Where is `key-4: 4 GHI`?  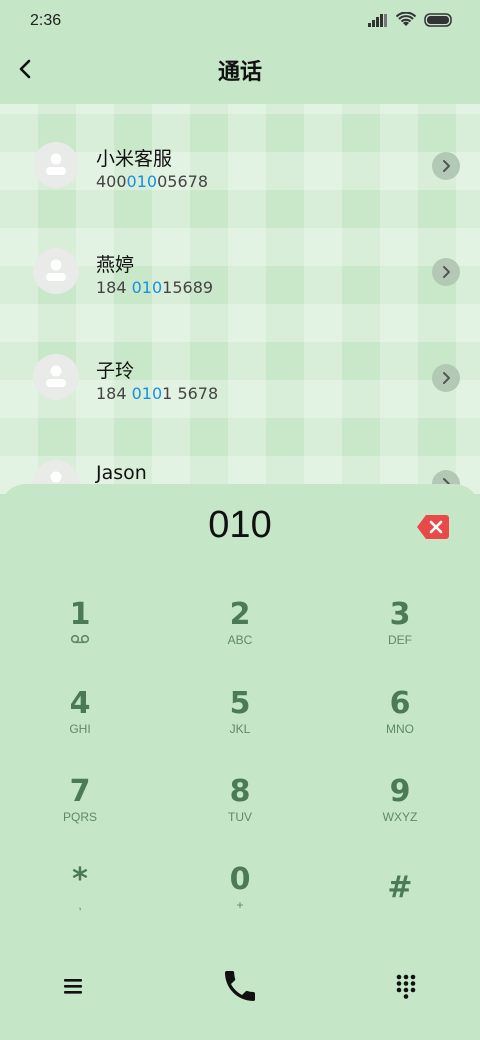 key-4: 4 GHI is located at coordinates (80, 728).